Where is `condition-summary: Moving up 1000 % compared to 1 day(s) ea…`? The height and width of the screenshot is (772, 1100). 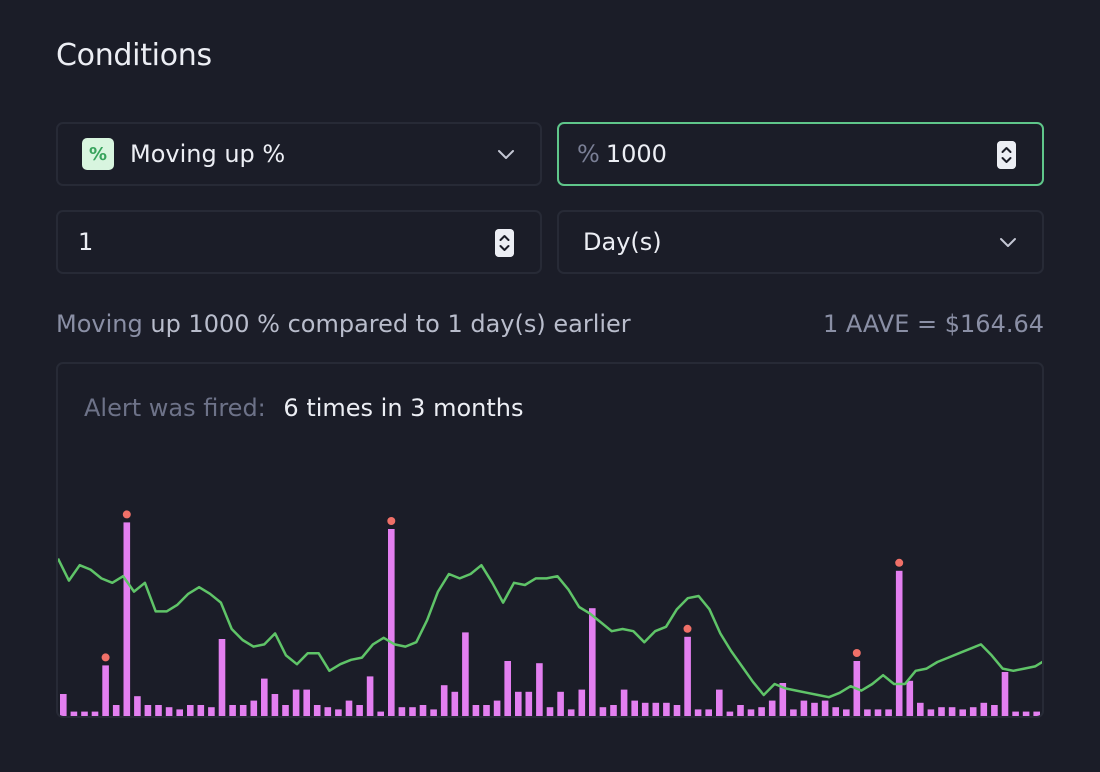 condition-summary: Moving up 1000 % compared to 1 day(s) ea… is located at coordinates (550, 324).